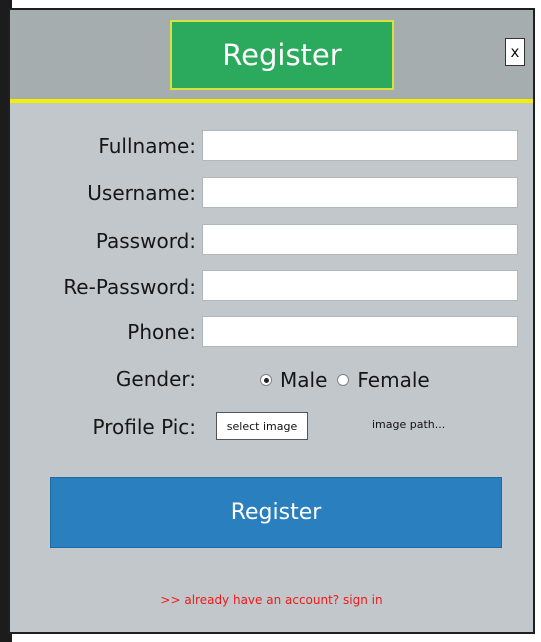 The height and width of the screenshot is (642, 541). What do you see at coordinates (155, 379) in the screenshot?
I see `gender-label: Gender:` at bounding box center [155, 379].